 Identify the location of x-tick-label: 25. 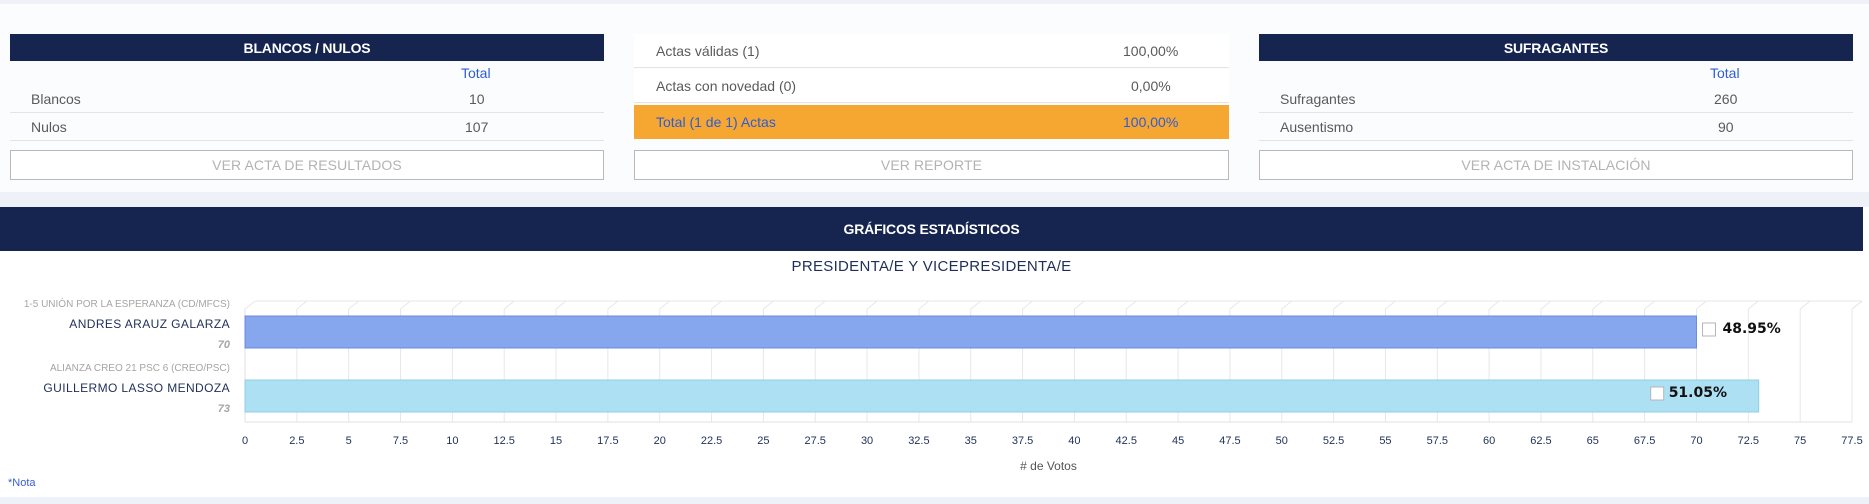
(763, 441).